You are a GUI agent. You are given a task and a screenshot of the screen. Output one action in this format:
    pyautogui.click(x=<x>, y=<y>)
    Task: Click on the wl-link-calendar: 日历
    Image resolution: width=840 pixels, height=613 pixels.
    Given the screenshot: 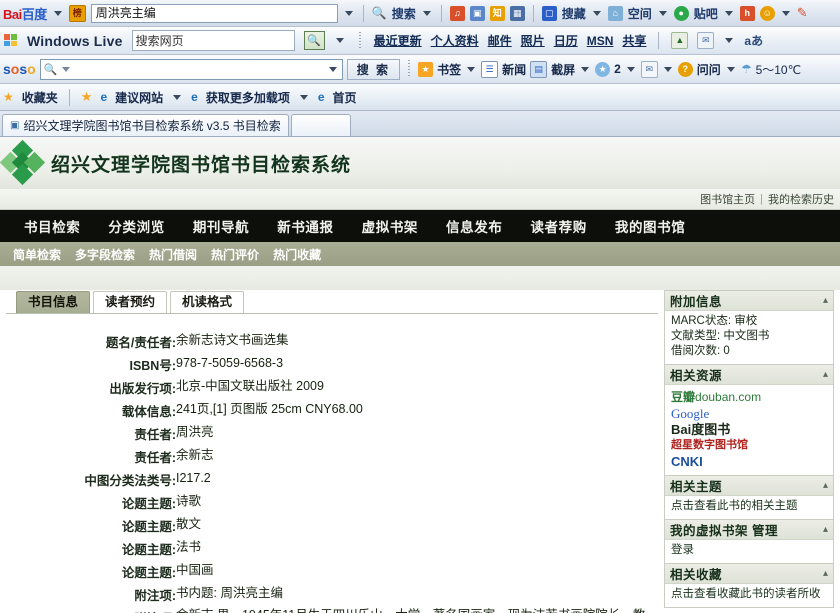 What is the action you would take?
    pyautogui.click(x=566, y=40)
    